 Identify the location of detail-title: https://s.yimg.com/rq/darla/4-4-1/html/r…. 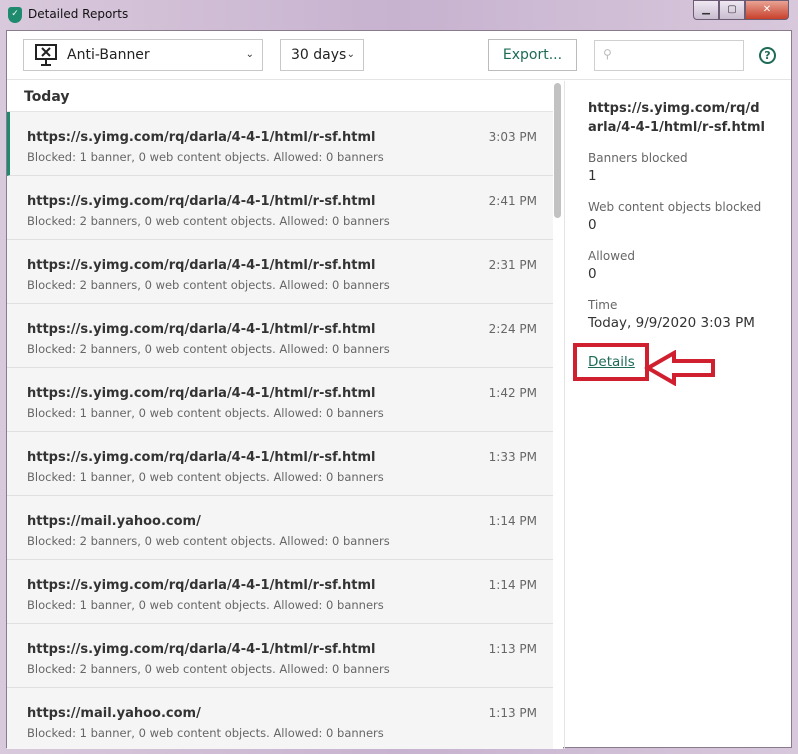
(676, 118).